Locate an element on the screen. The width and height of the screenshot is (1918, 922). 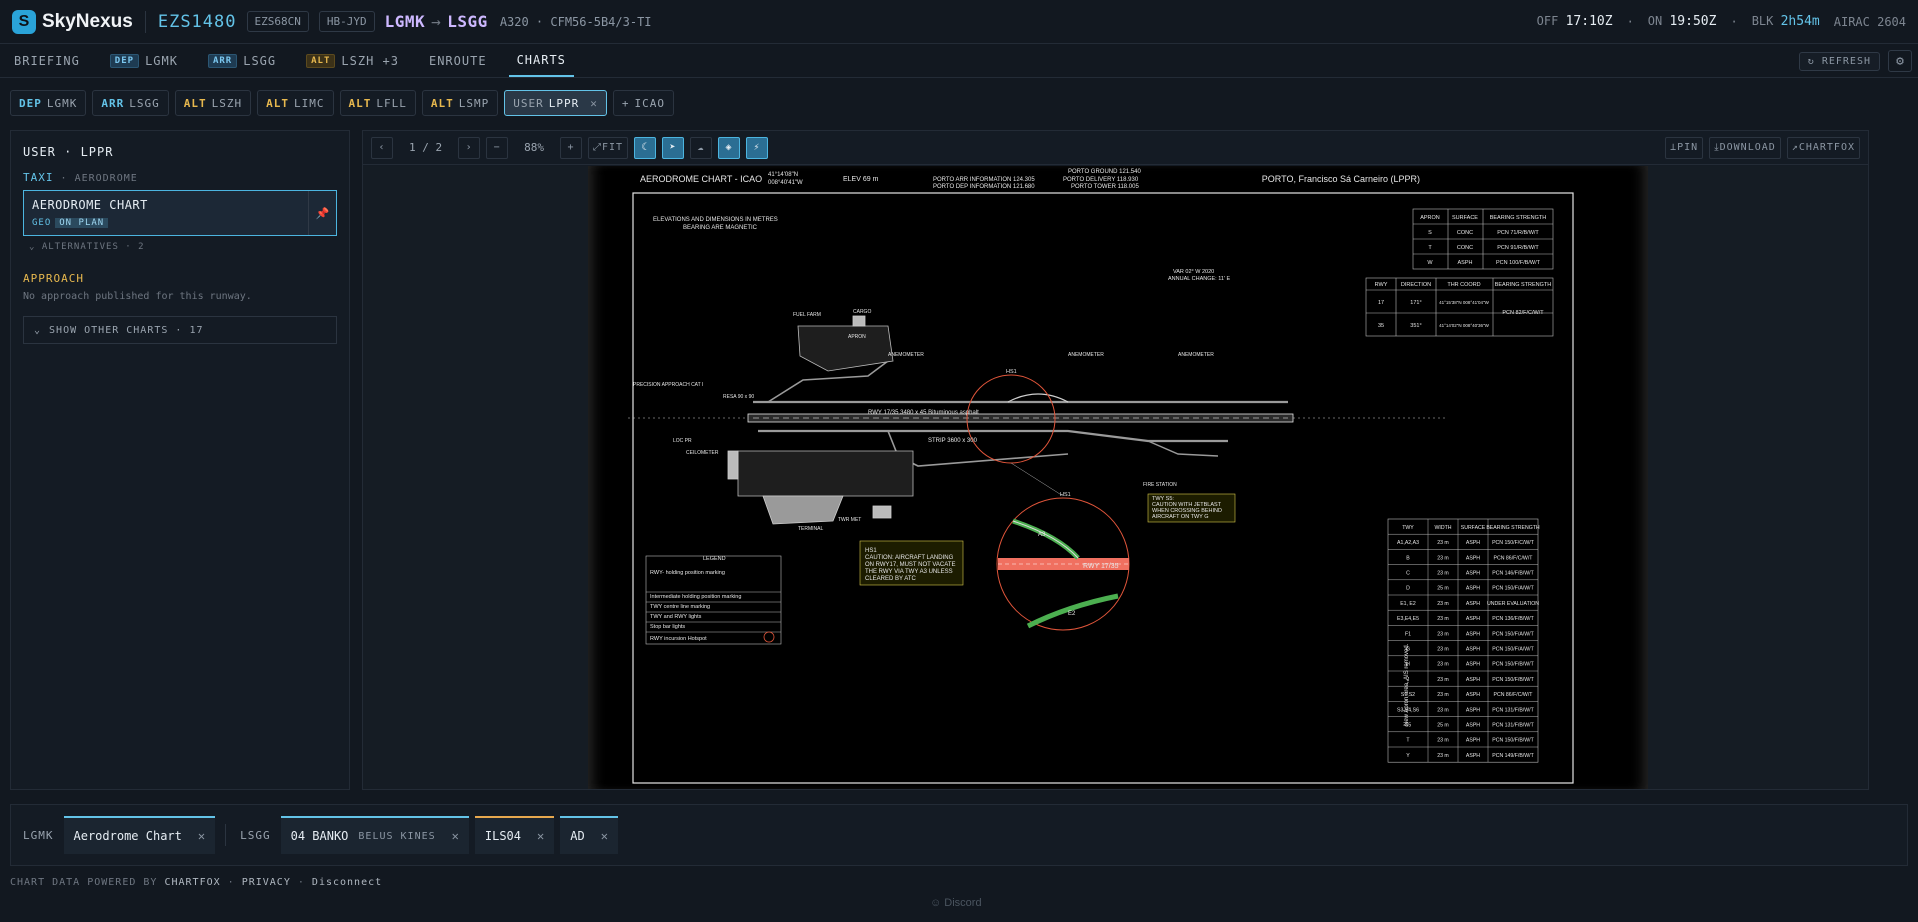
svg-text: PCN 82/F/C/W/T is located at coordinates (1523, 313).